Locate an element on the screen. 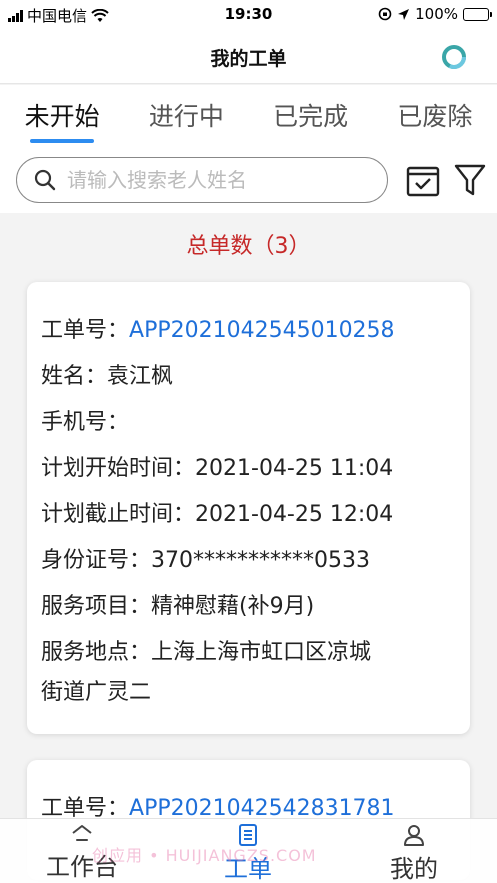 This screenshot has height=883, width=497. search-box is located at coordinates (202, 180).